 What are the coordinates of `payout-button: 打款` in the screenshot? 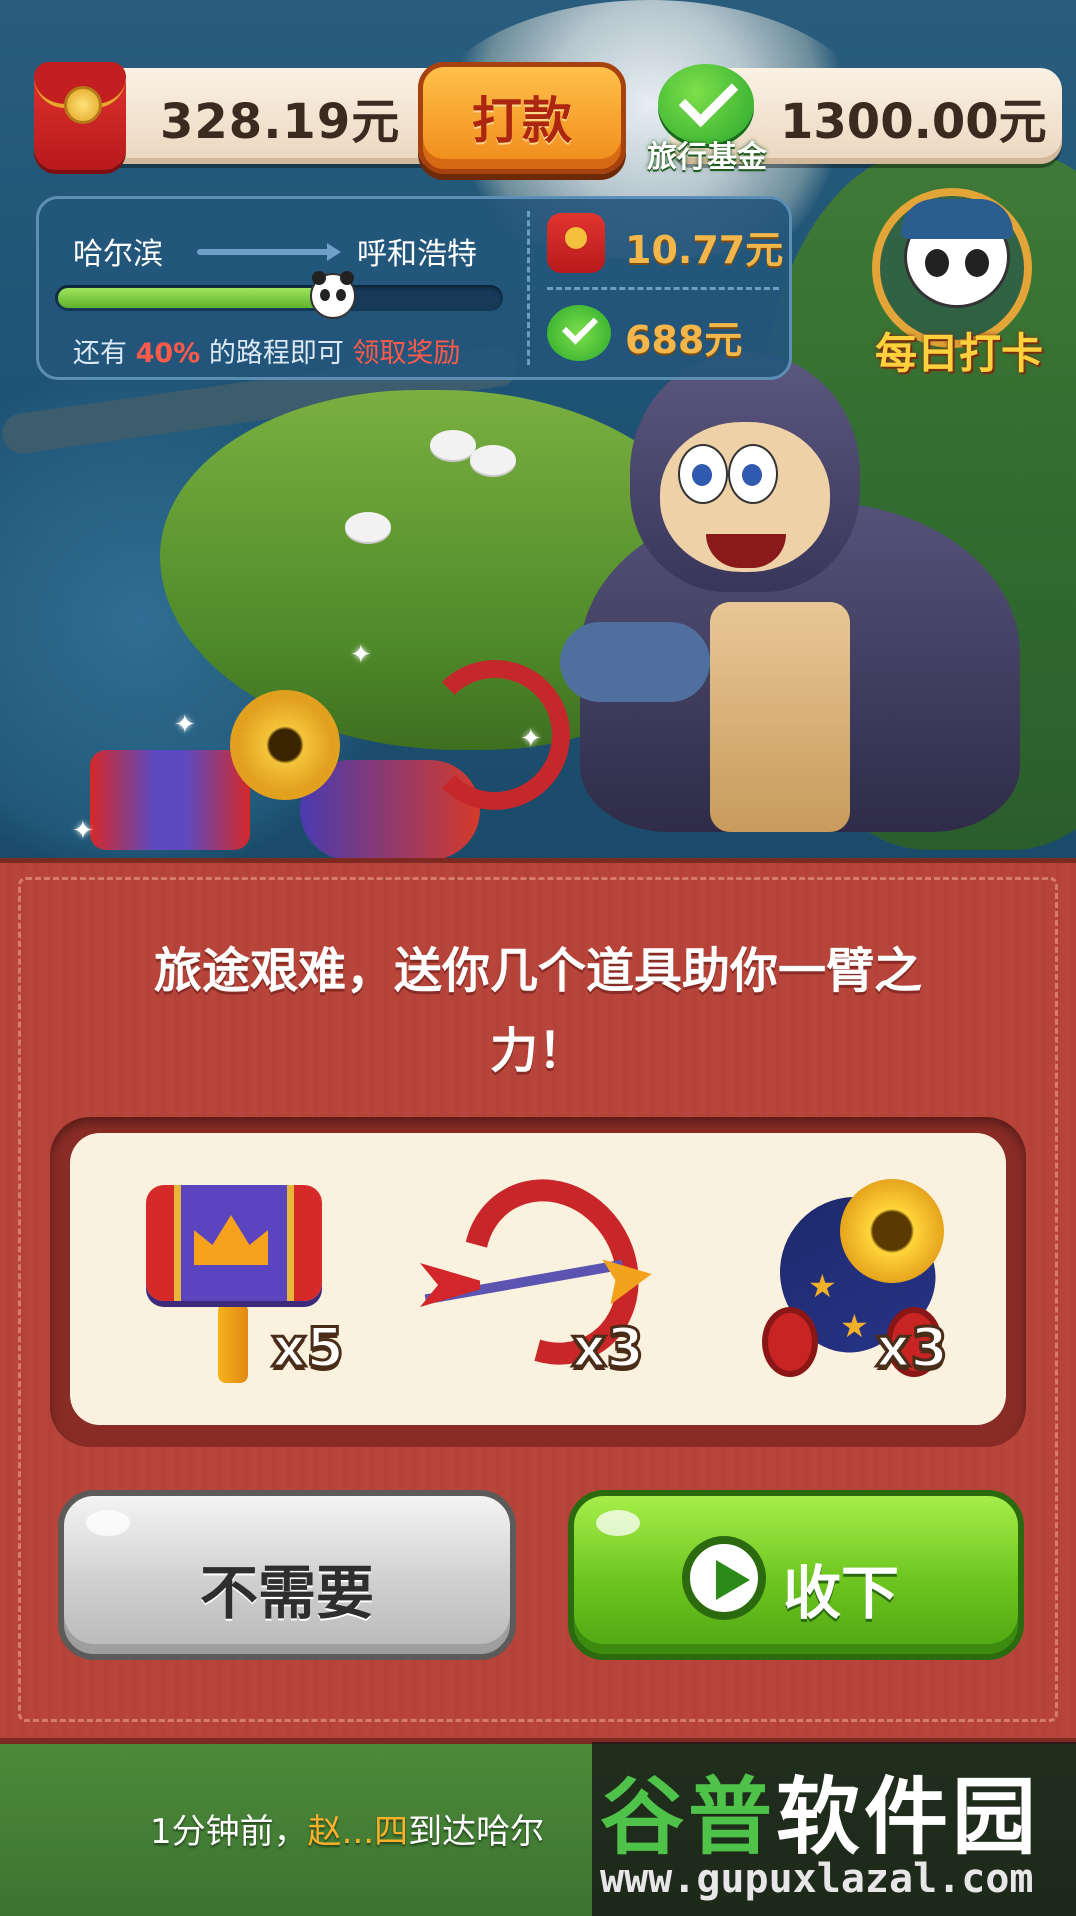 It's located at (522, 118).